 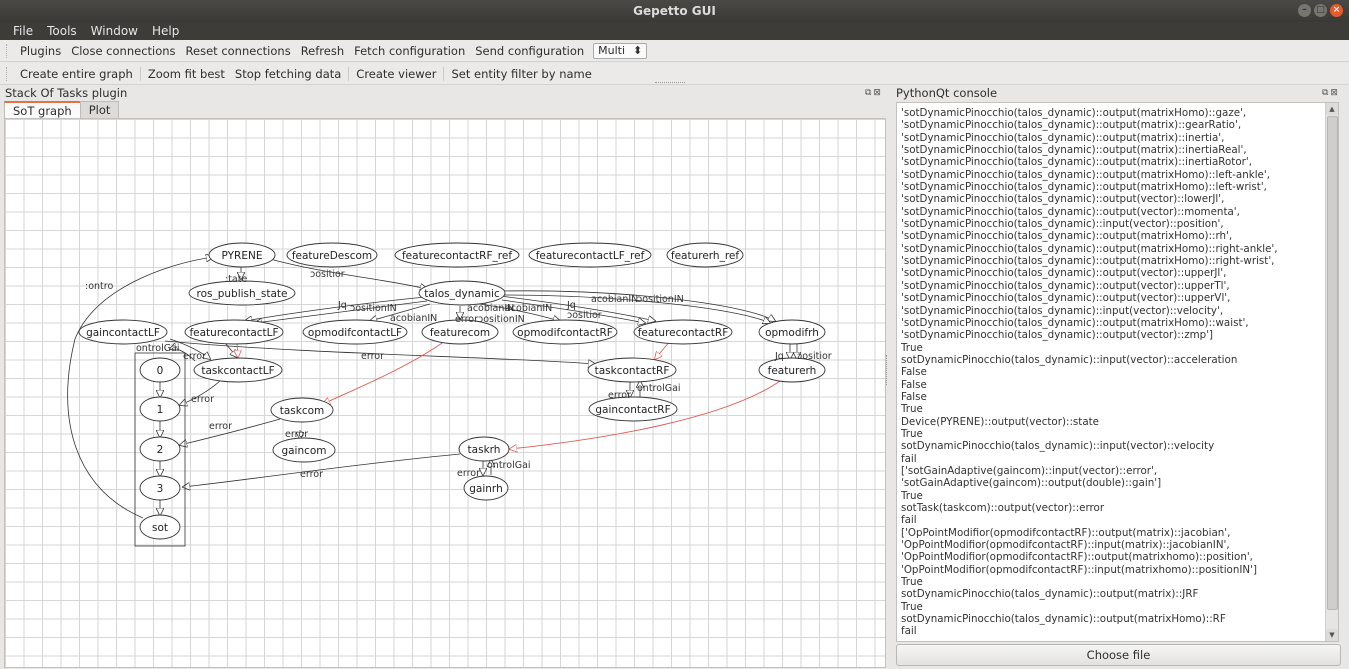 What do you see at coordinates (1000, 421) in the screenshot?
I see `console-line: Device(PYRENE)::output(vector)::state` at bounding box center [1000, 421].